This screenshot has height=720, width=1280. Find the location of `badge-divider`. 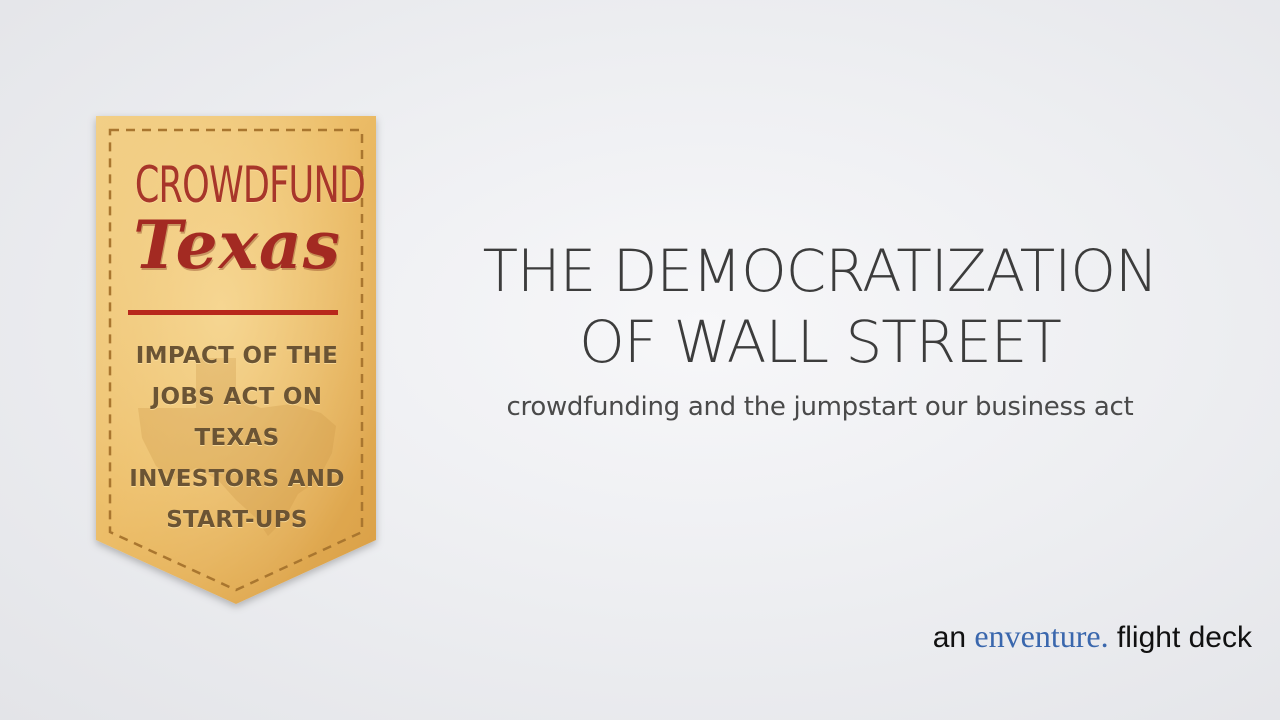

badge-divider is located at coordinates (233, 312).